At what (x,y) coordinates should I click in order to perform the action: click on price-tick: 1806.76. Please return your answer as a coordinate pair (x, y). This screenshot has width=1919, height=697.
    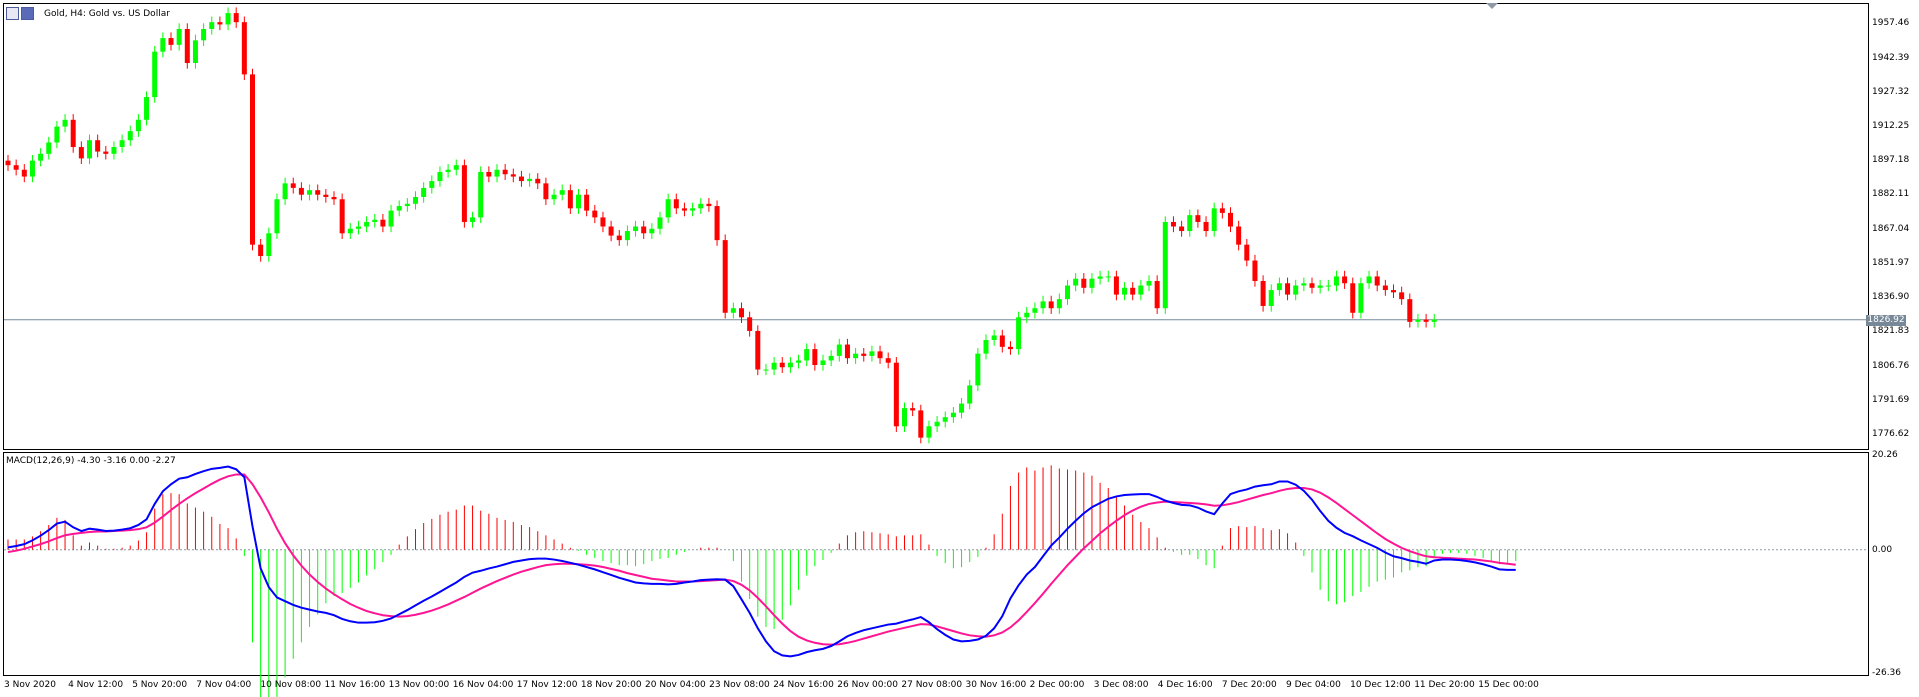
    Looking at the image, I should click on (1891, 365).